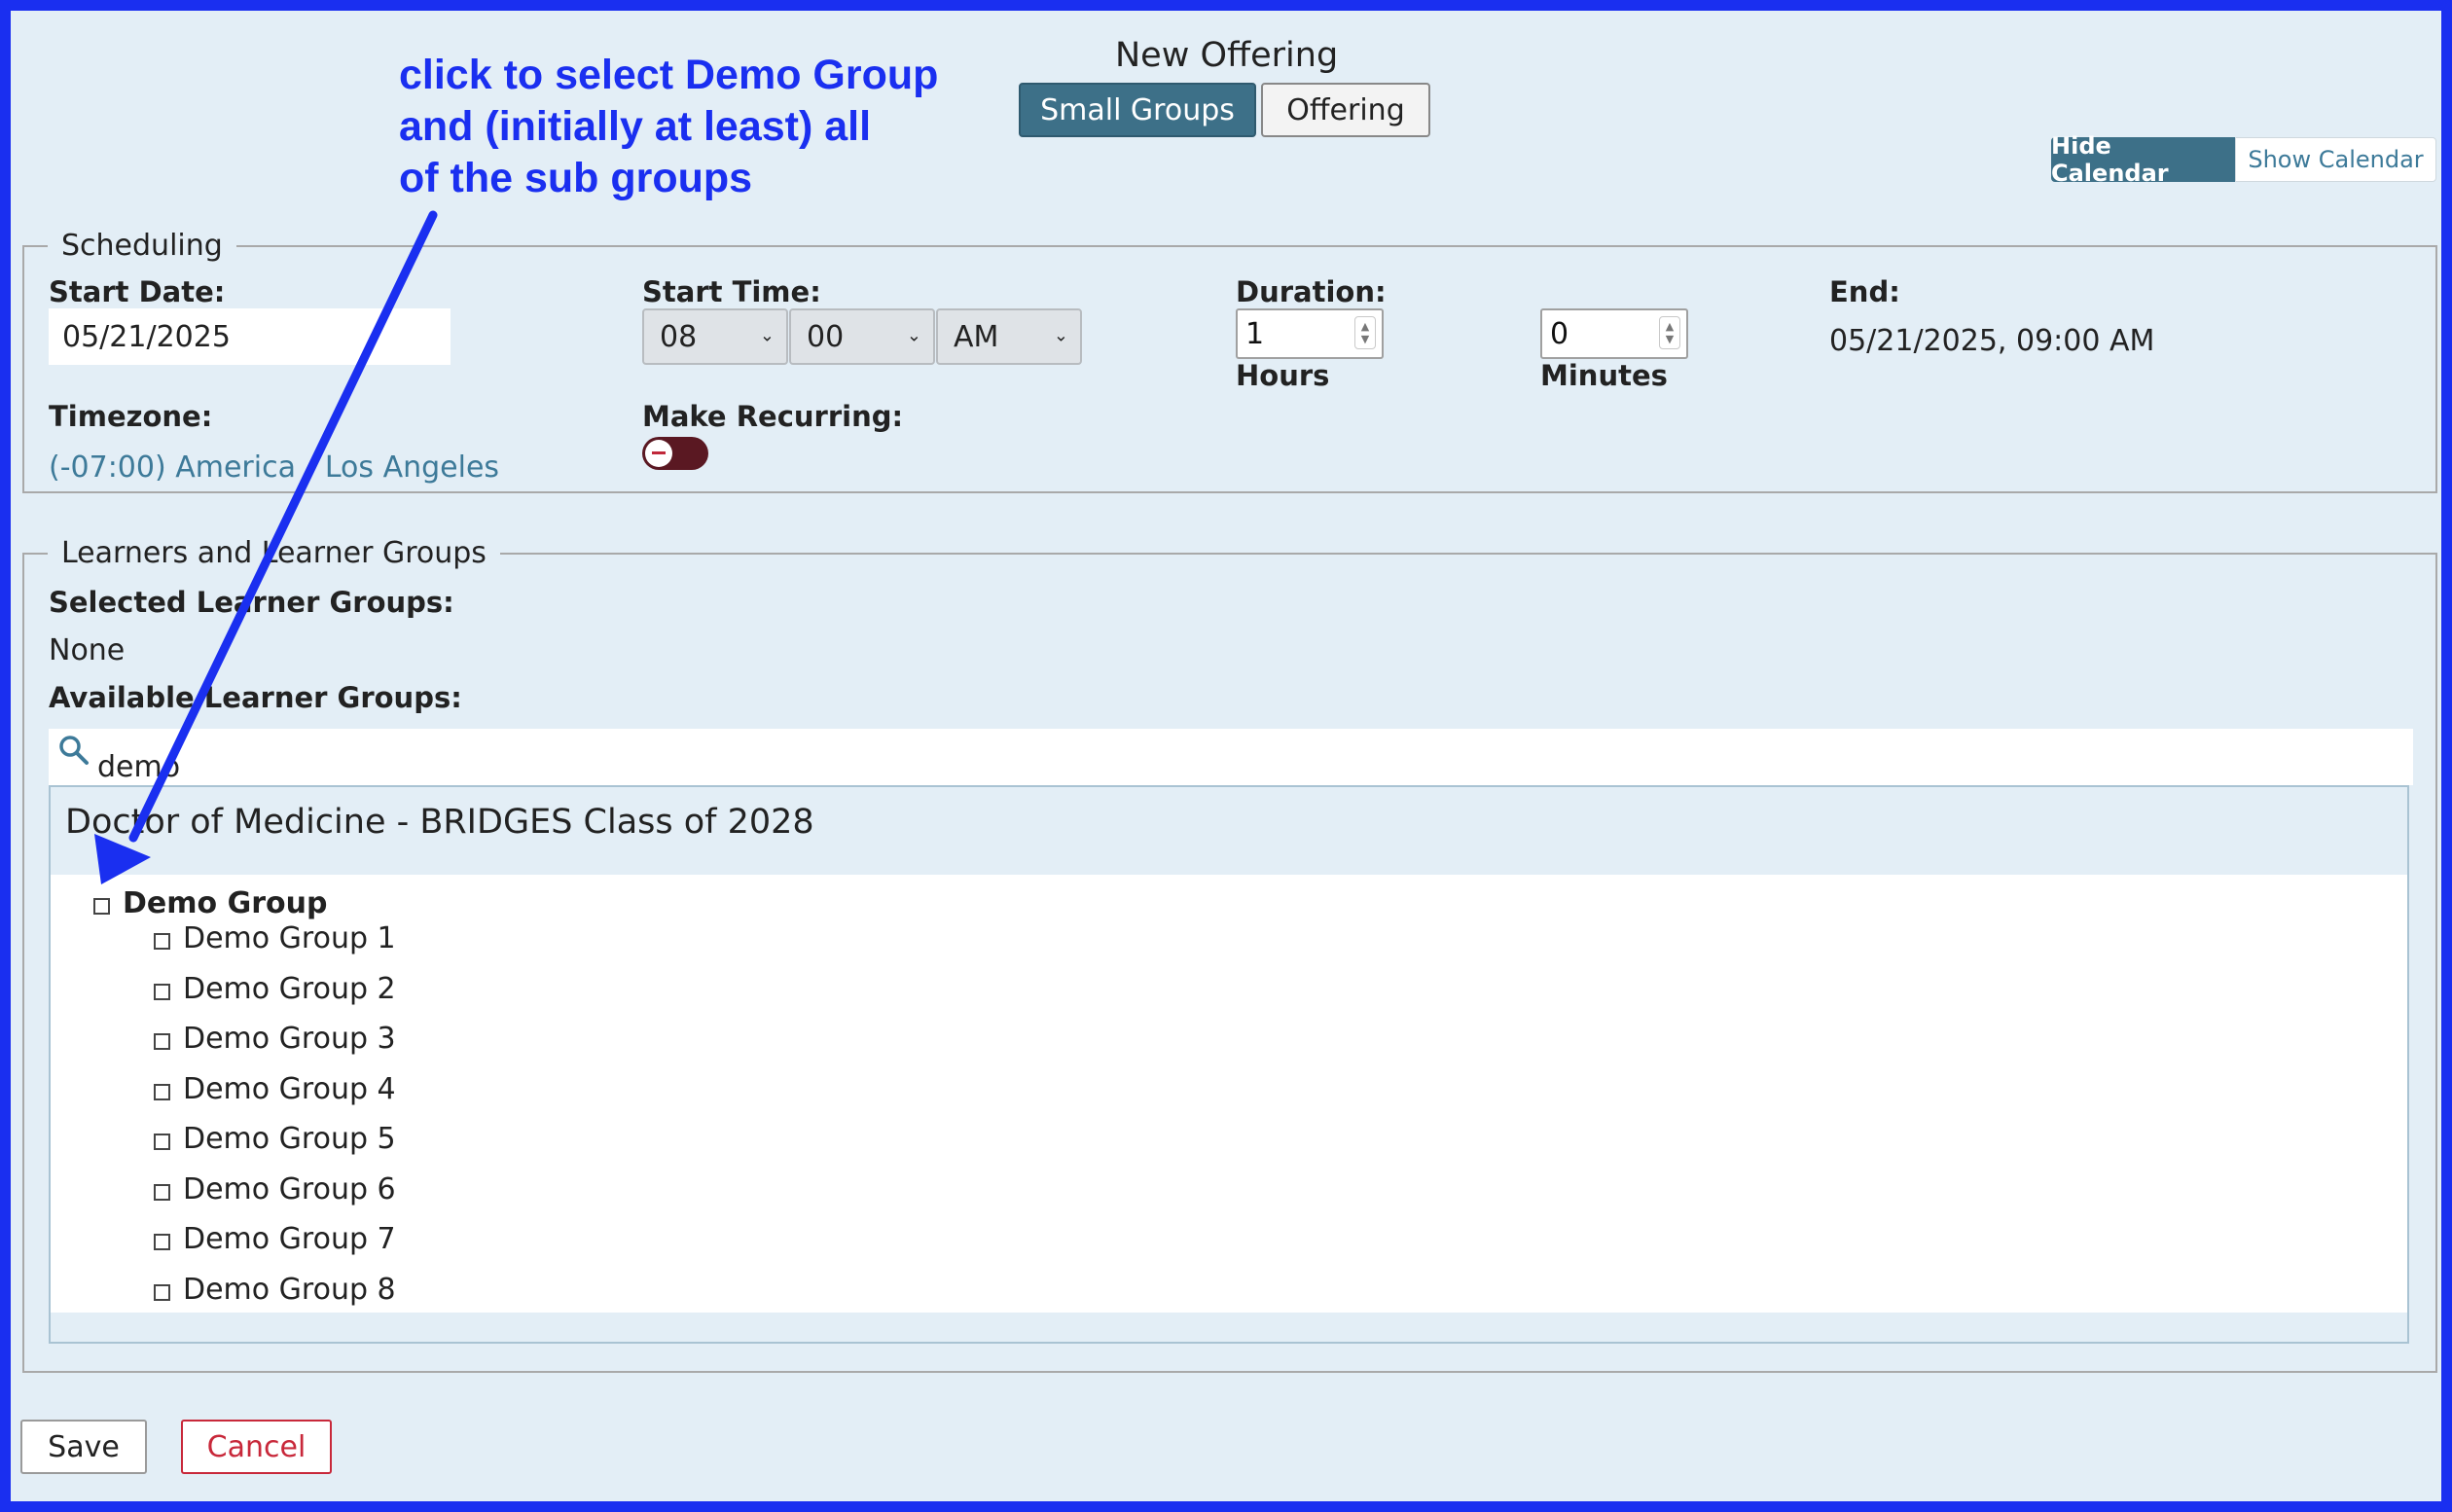 The image size is (2452, 1512). What do you see at coordinates (289, 1290) in the screenshot?
I see `sub-group-label: Demo Group 8` at bounding box center [289, 1290].